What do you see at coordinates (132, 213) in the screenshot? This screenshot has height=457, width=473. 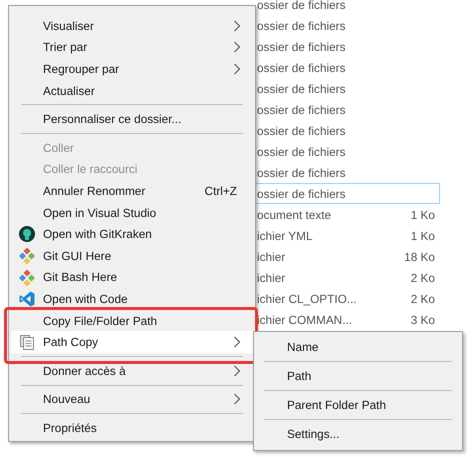 I see `menu-item: Open in Visual Studio` at bounding box center [132, 213].